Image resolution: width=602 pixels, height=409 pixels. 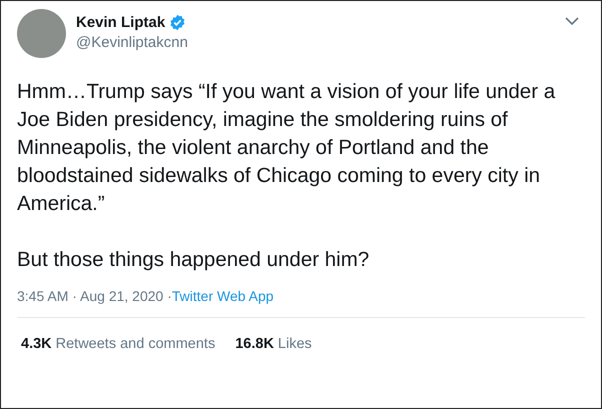 I want to click on stat-count: 4.3K, so click(x=36, y=344).